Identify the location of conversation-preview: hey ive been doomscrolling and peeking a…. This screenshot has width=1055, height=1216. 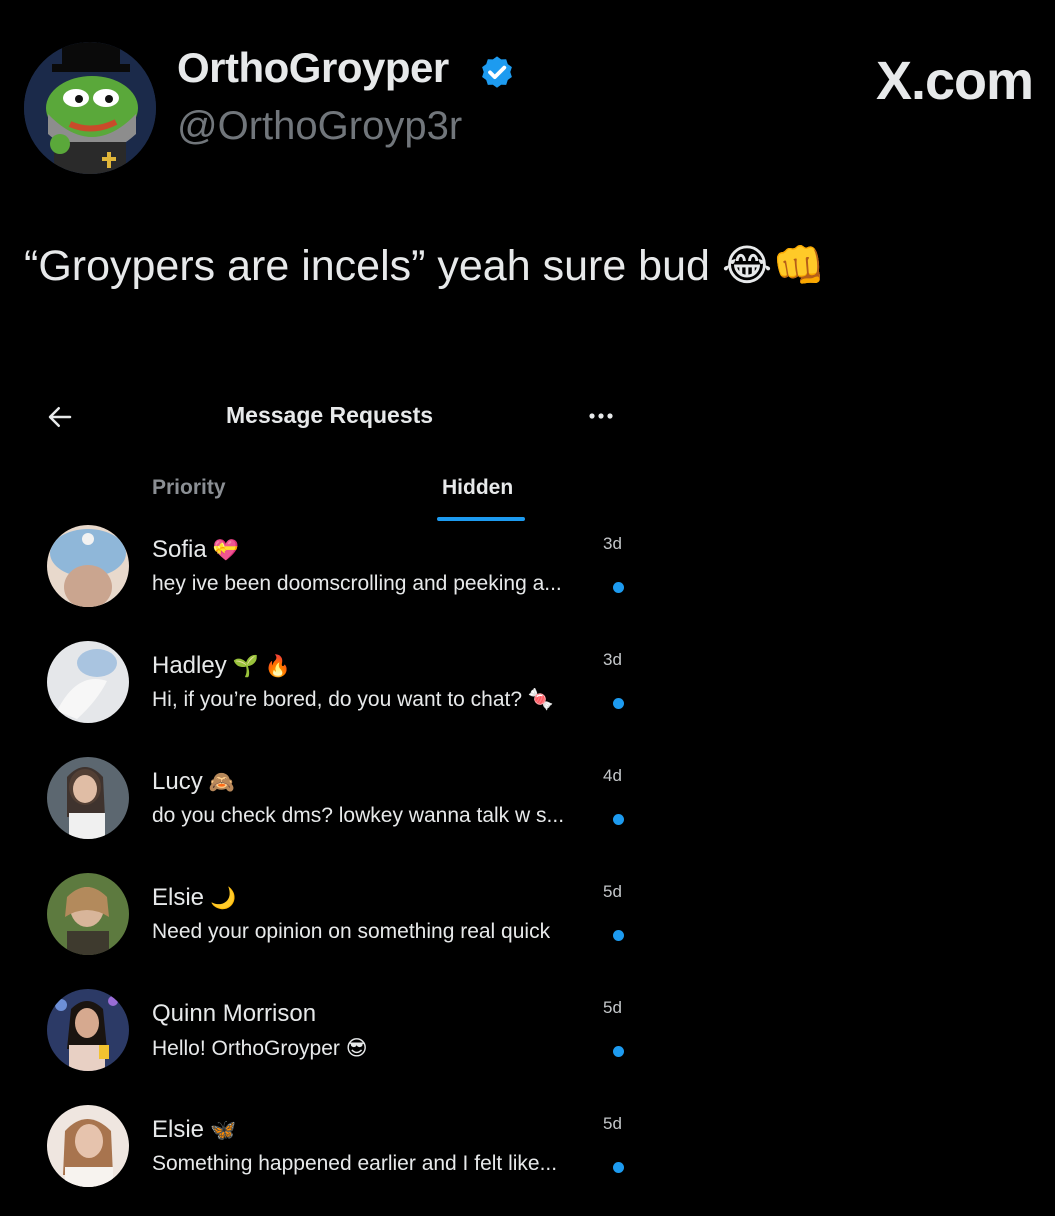
(357, 583).